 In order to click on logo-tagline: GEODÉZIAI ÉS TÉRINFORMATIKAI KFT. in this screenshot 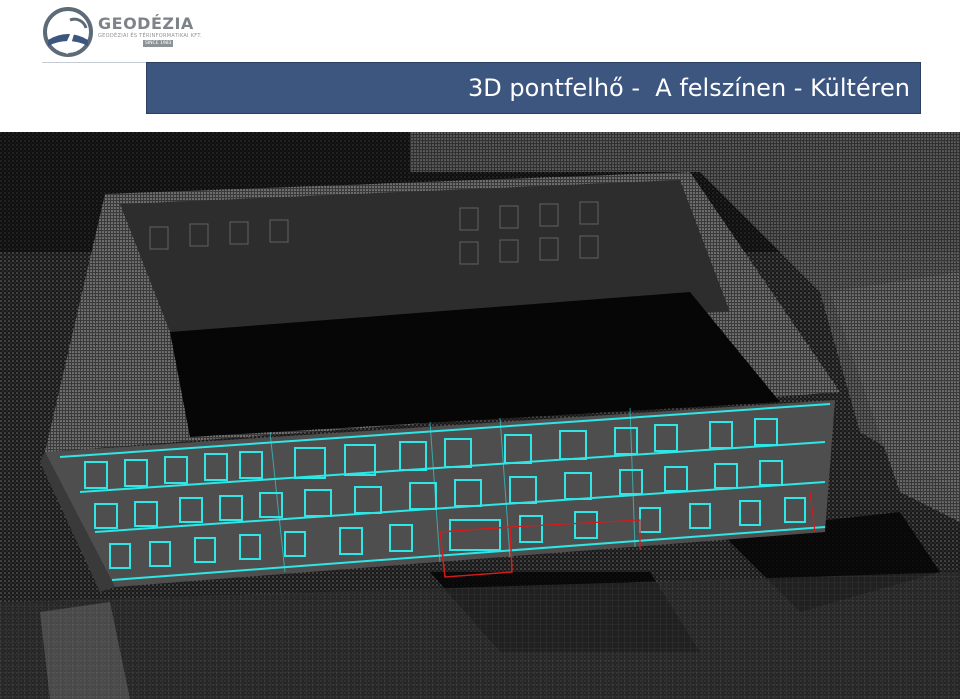, I will do `click(150, 36)`.